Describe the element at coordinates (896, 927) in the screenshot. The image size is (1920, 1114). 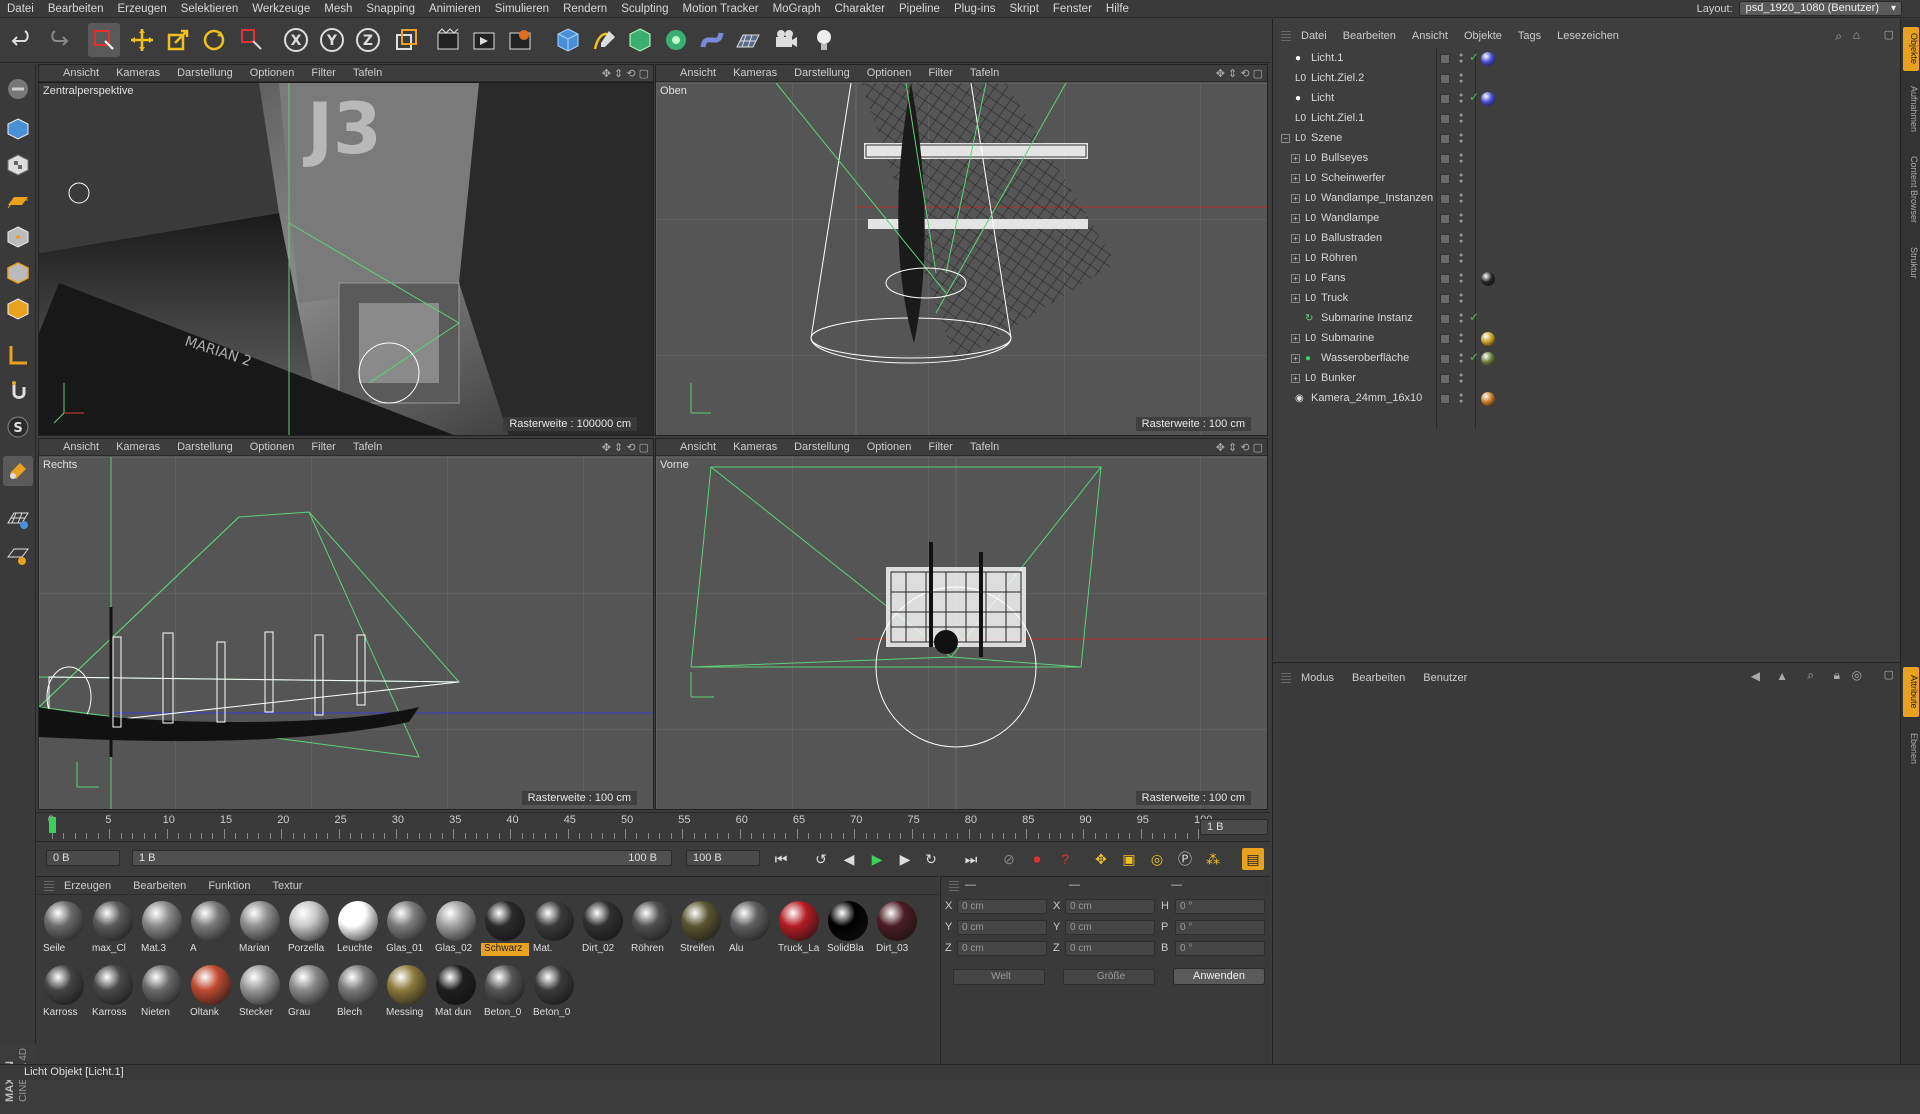
I see `material-swatch: Dirt_03` at that location.